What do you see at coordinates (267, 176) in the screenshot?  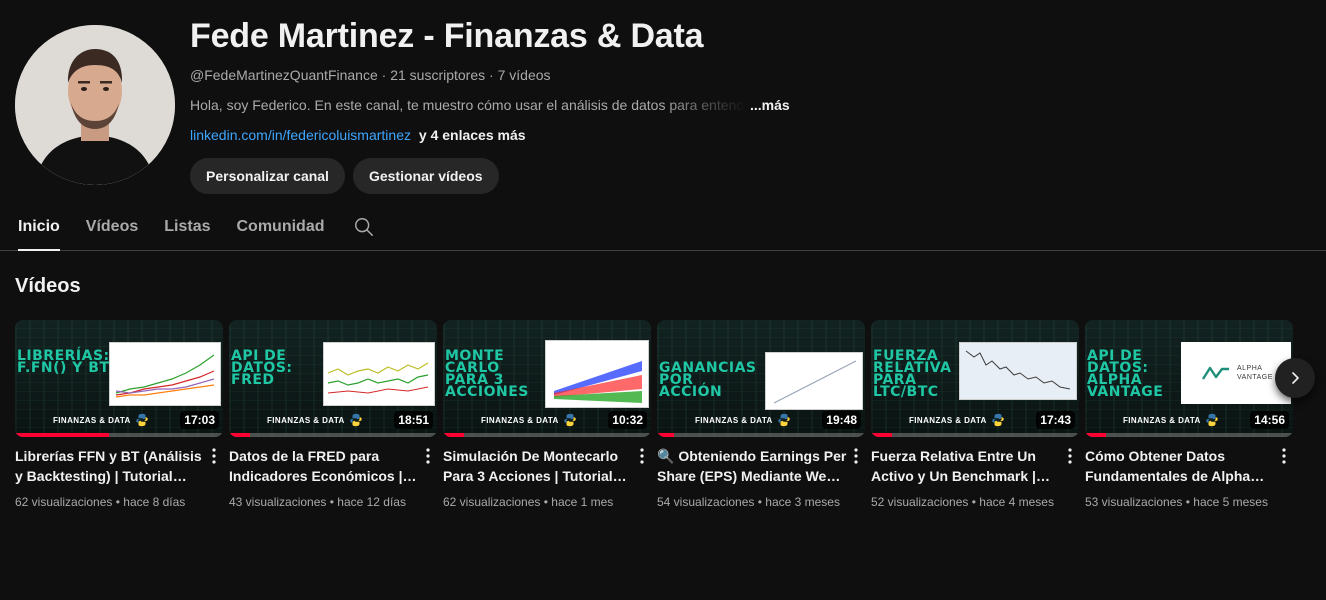 I see `customize-channel-button: Personalizar canal` at bounding box center [267, 176].